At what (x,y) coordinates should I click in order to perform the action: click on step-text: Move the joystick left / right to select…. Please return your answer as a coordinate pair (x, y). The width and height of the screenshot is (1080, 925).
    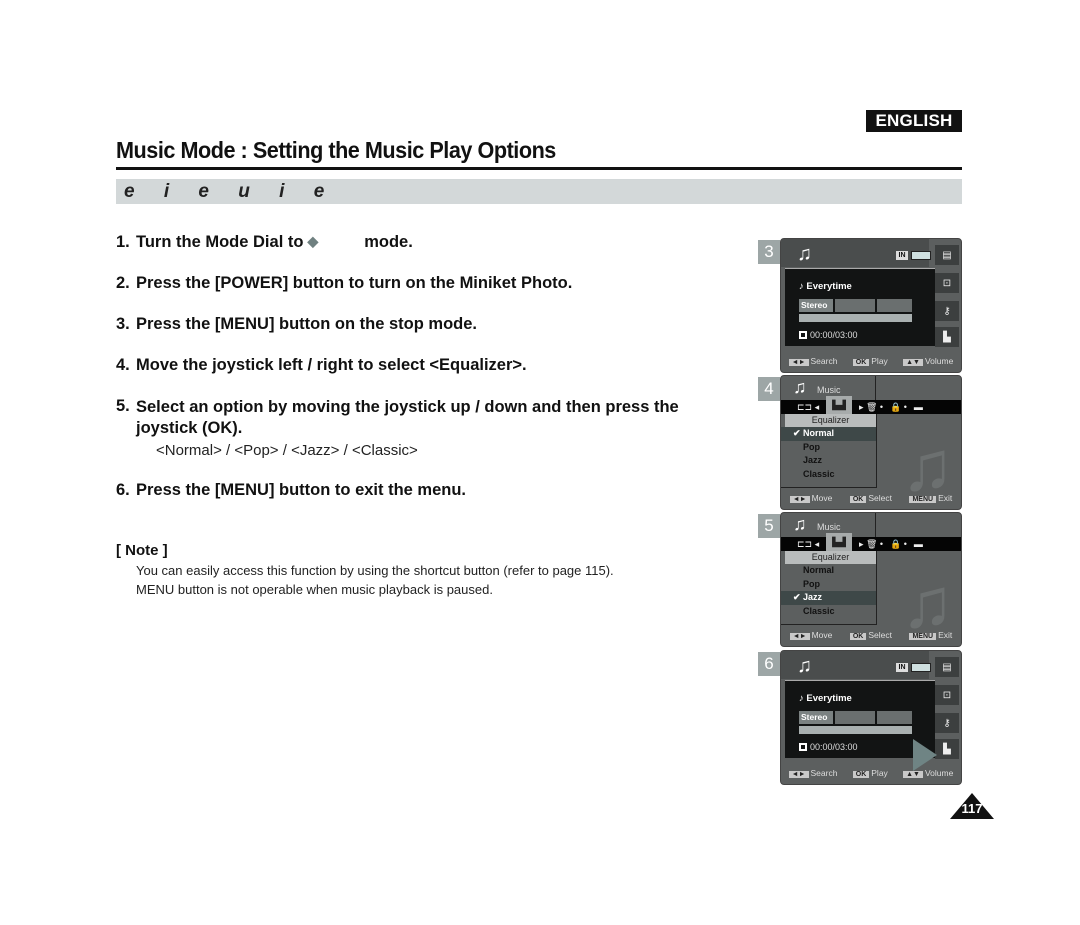
    Looking at the image, I should click on (331, 365).